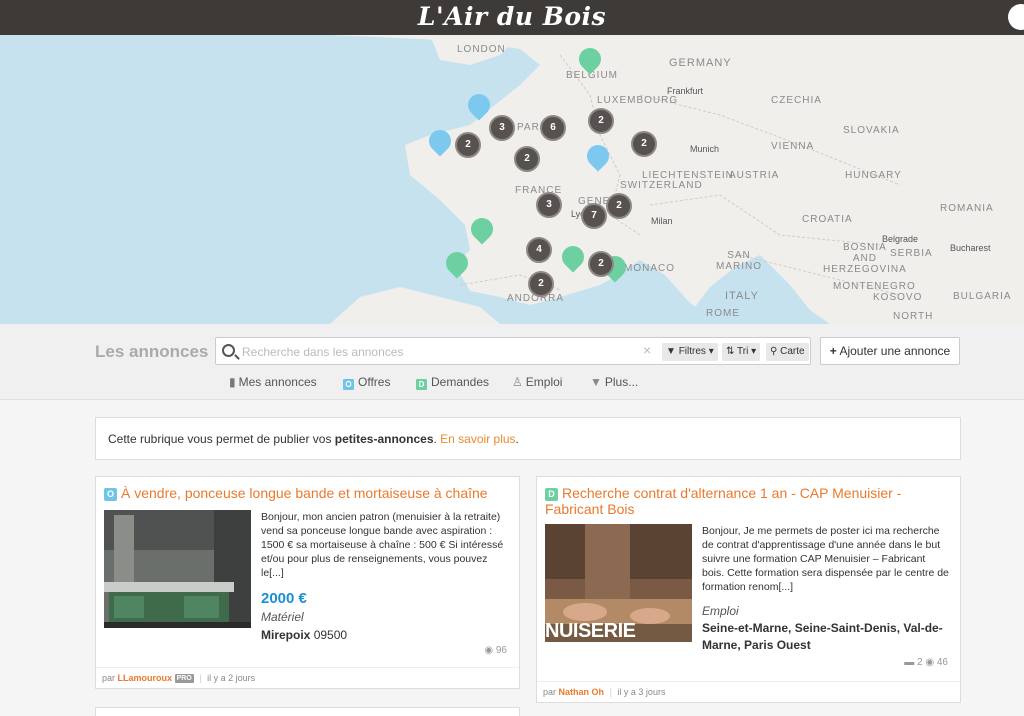 This screenshot has height=716, width=1024. Describe the element at coordinates (282, 617) in the screenshot. I see `listing-category: Matériel` at that location.